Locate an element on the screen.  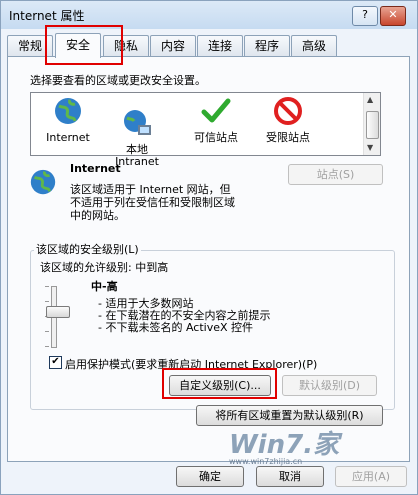
zones-scrollbar: ▲ ▼ is located at coordinates (371, 124).